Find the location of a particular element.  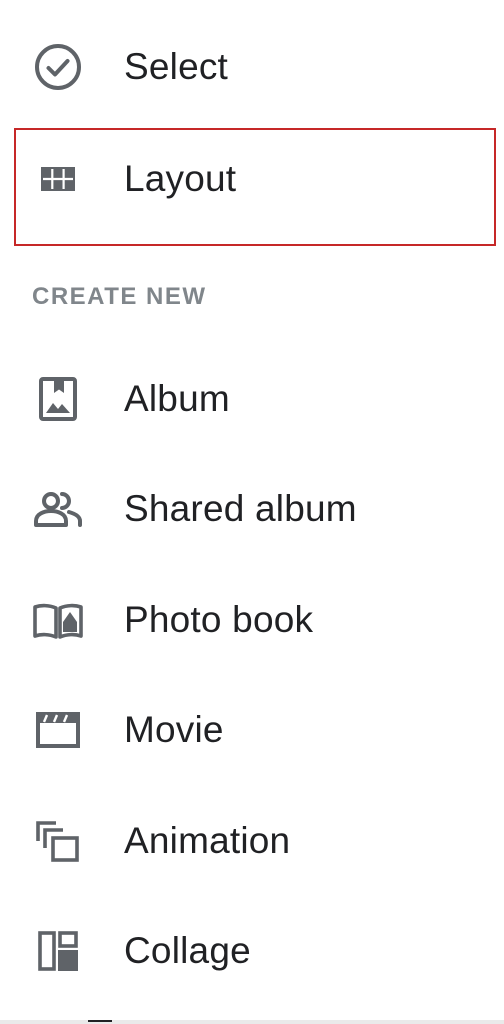

movie-icon is located at coordinates (58, 730).